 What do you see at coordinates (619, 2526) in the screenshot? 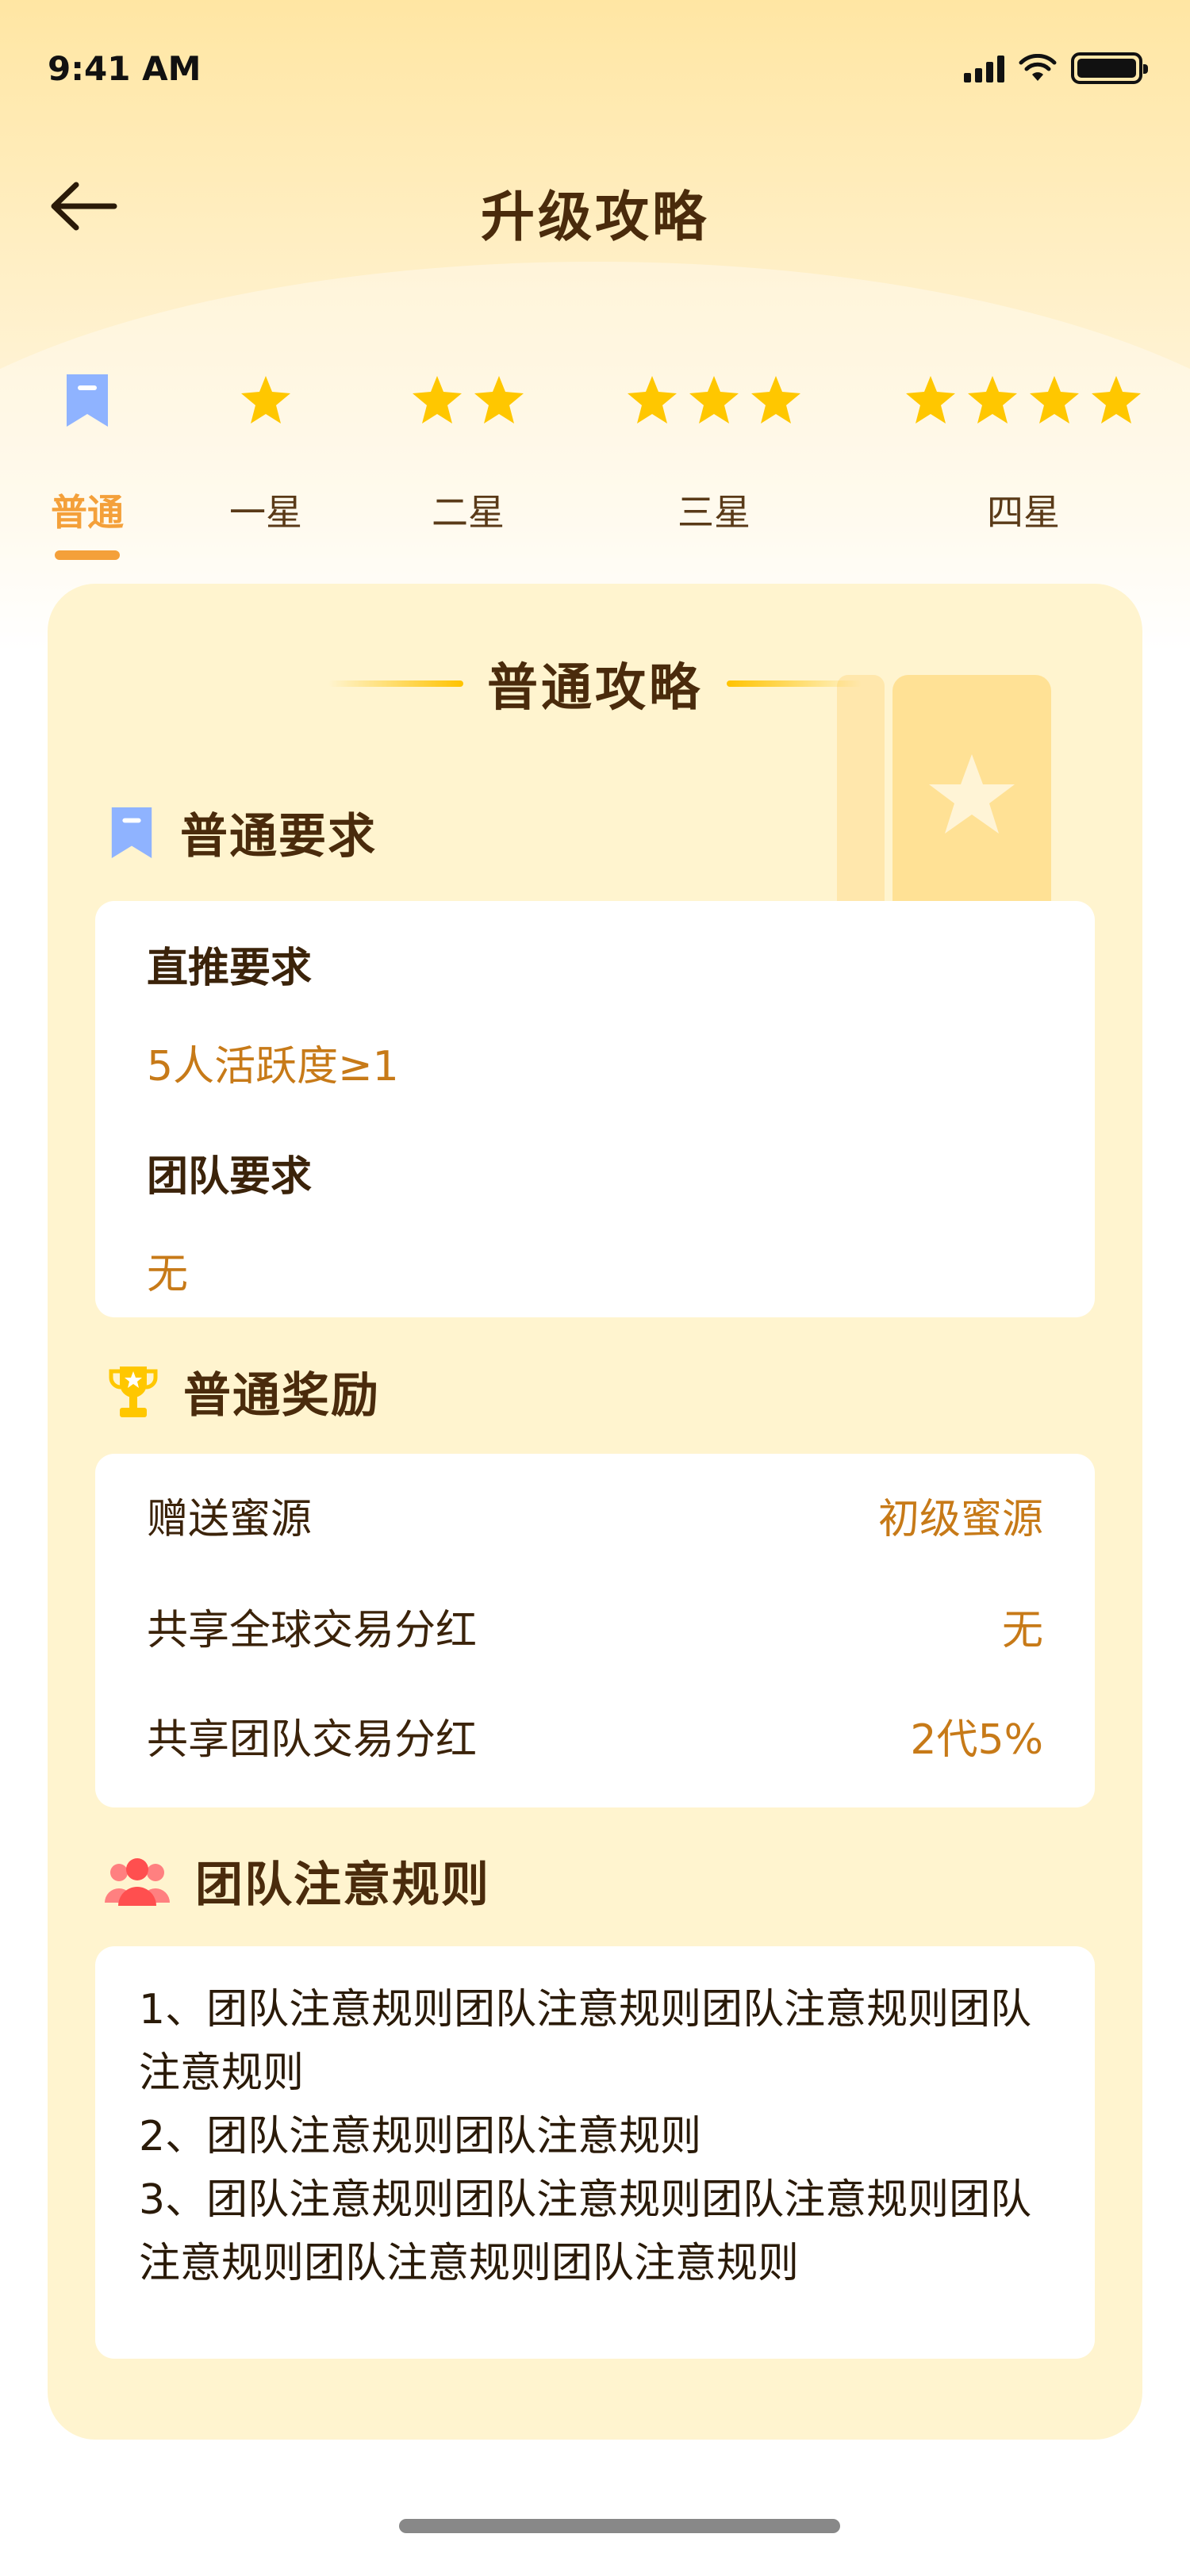
I see `home-indicator` at bounding box center [619, 2526].